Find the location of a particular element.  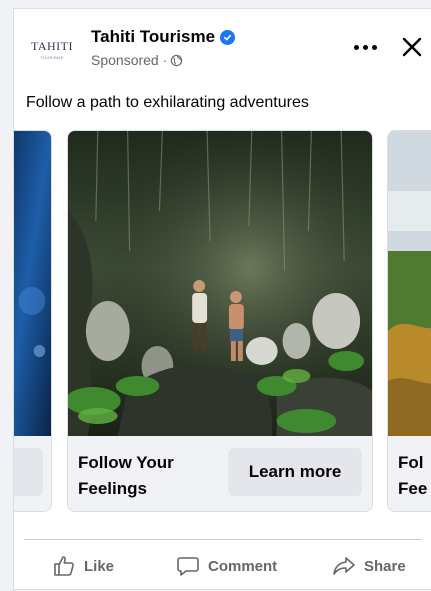

carousel-card-previous is located at coordinates (33, 321).